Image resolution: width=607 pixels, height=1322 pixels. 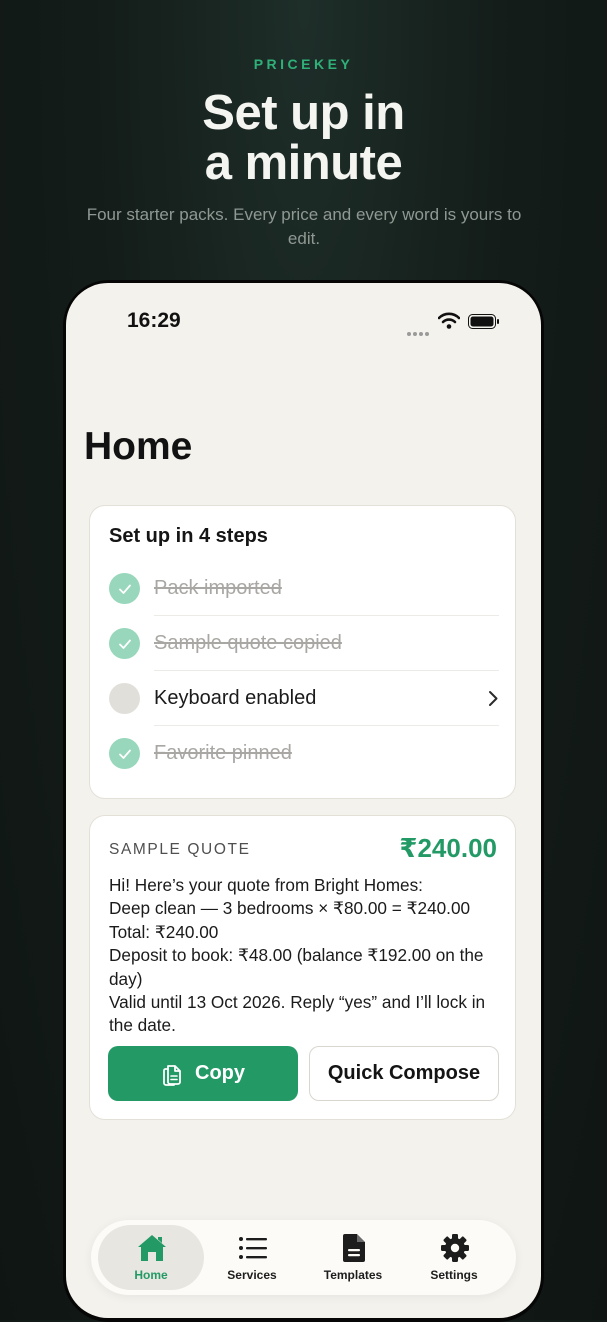 I want to click on tab-label: Templates, so click(x=353, y=1275).